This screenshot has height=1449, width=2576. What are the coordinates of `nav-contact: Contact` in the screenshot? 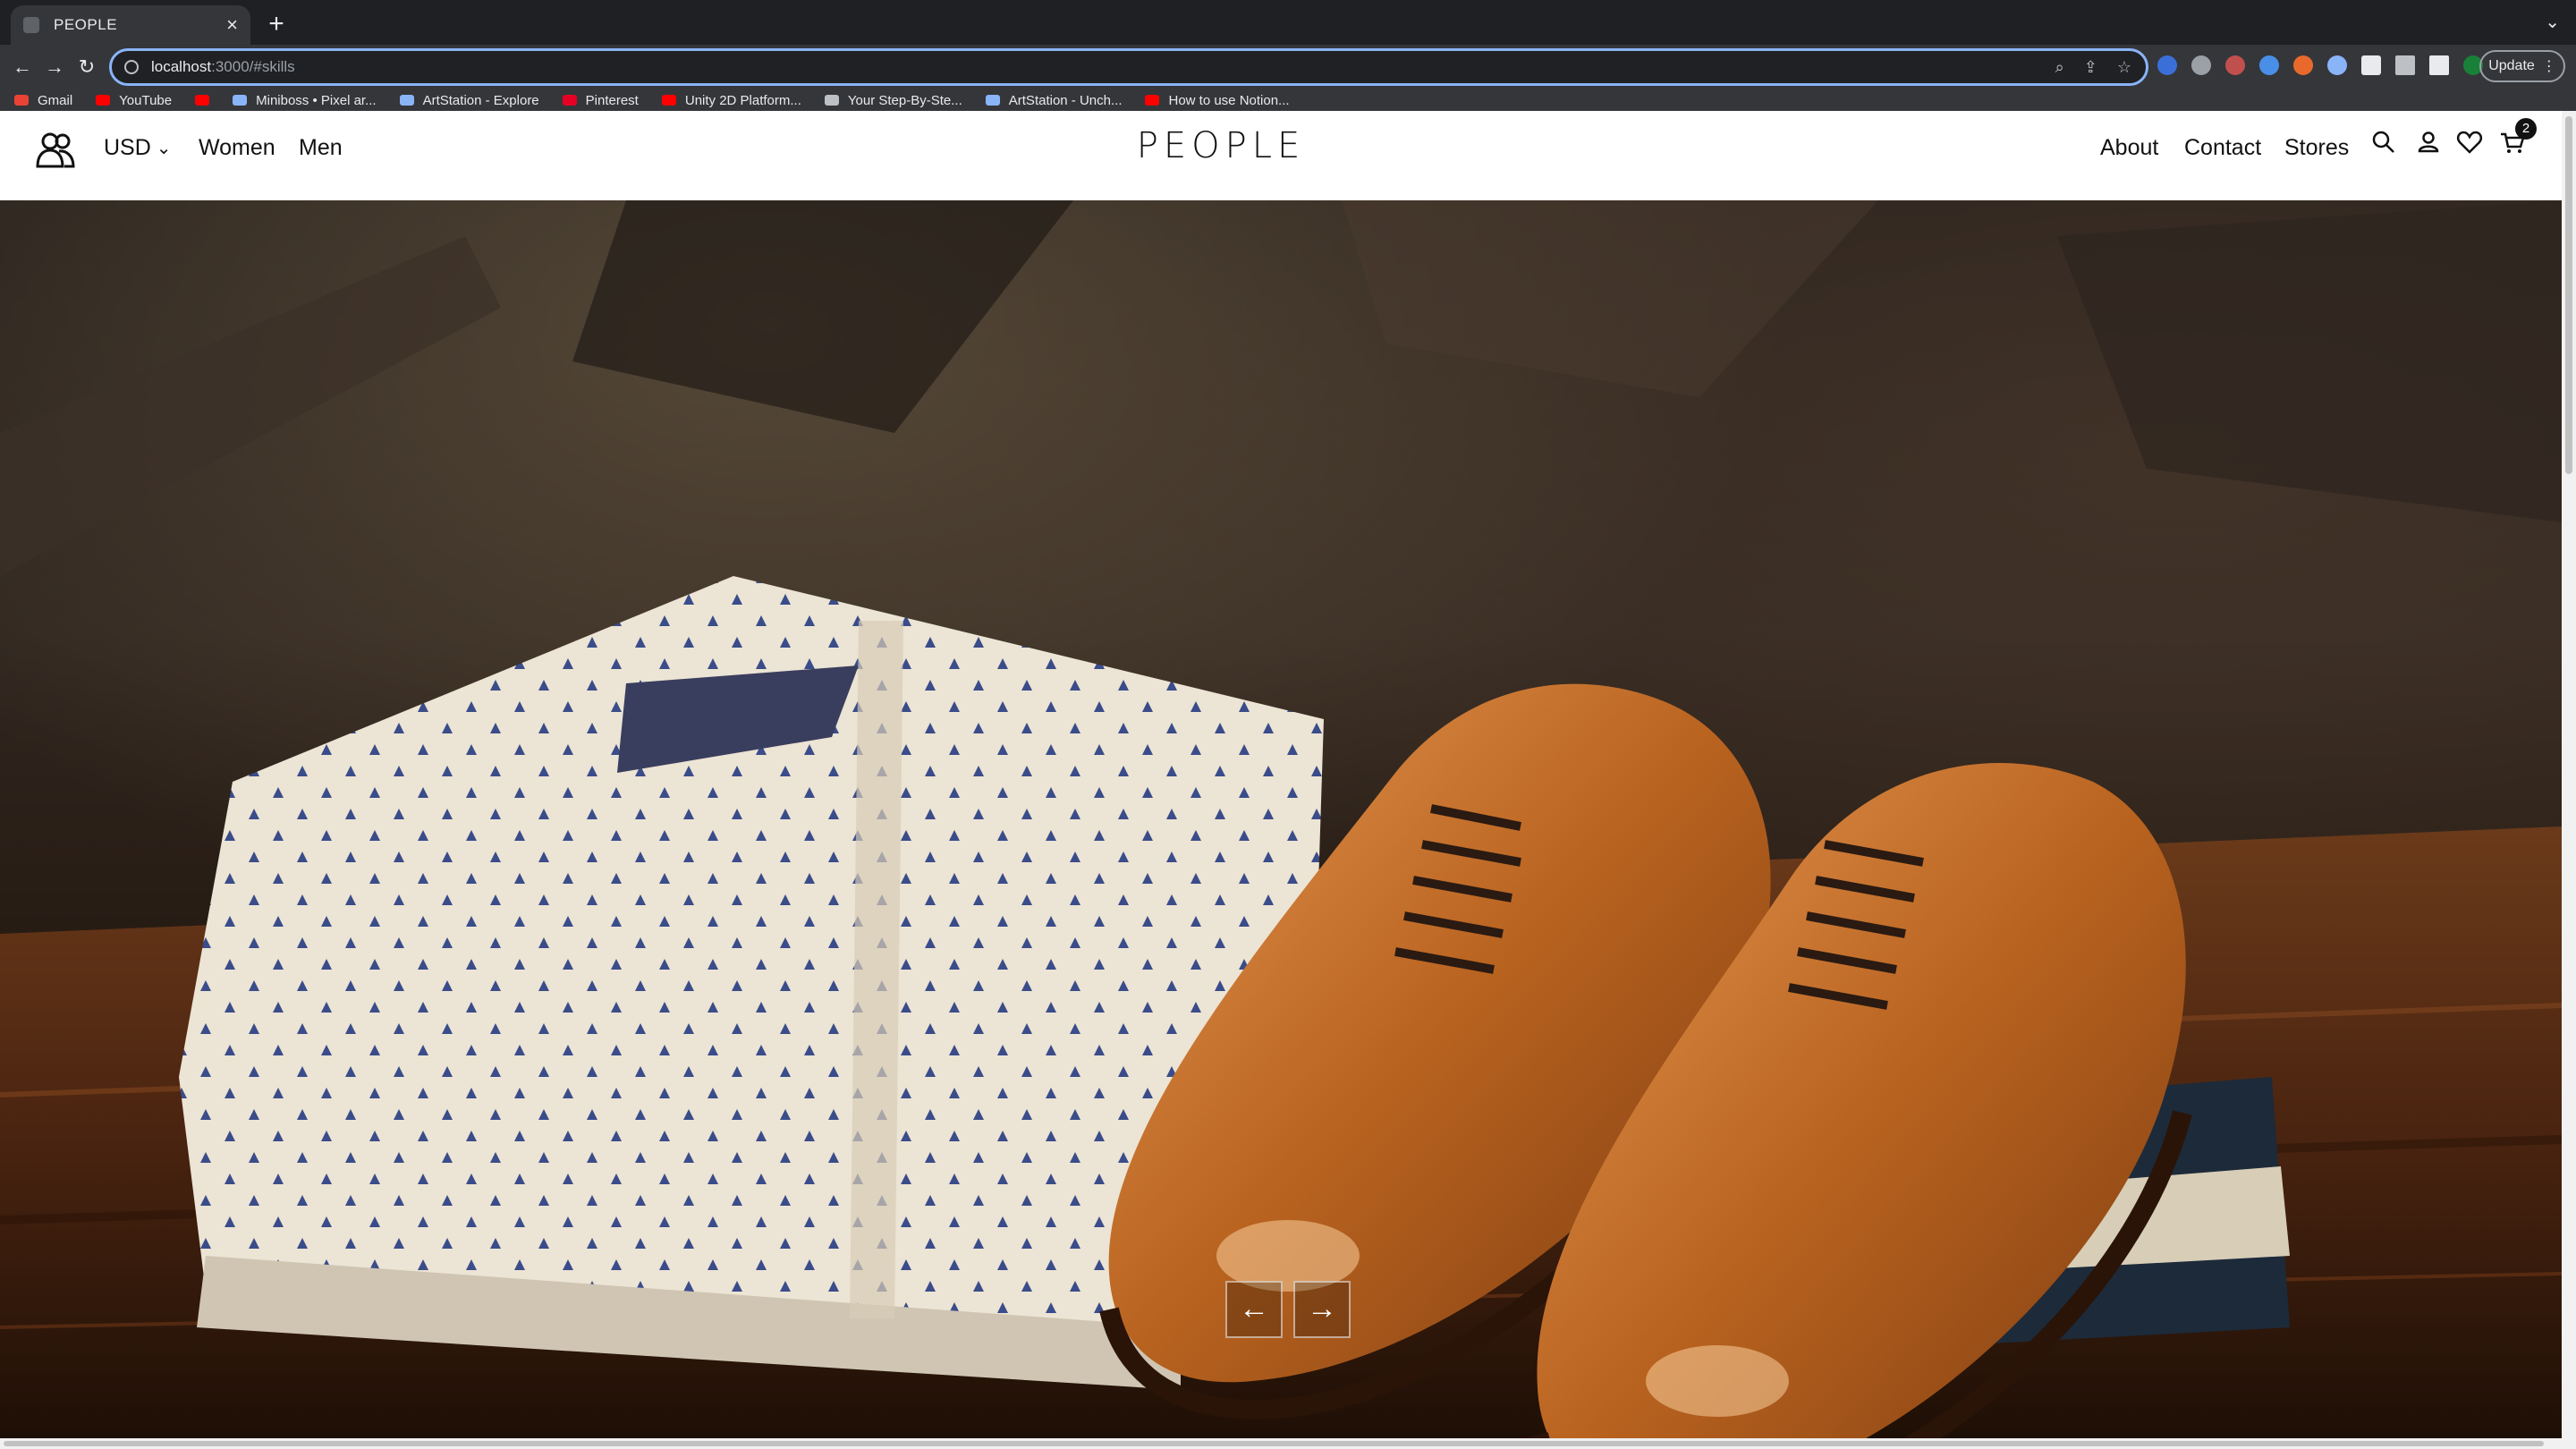 It's located at (2222, 148).